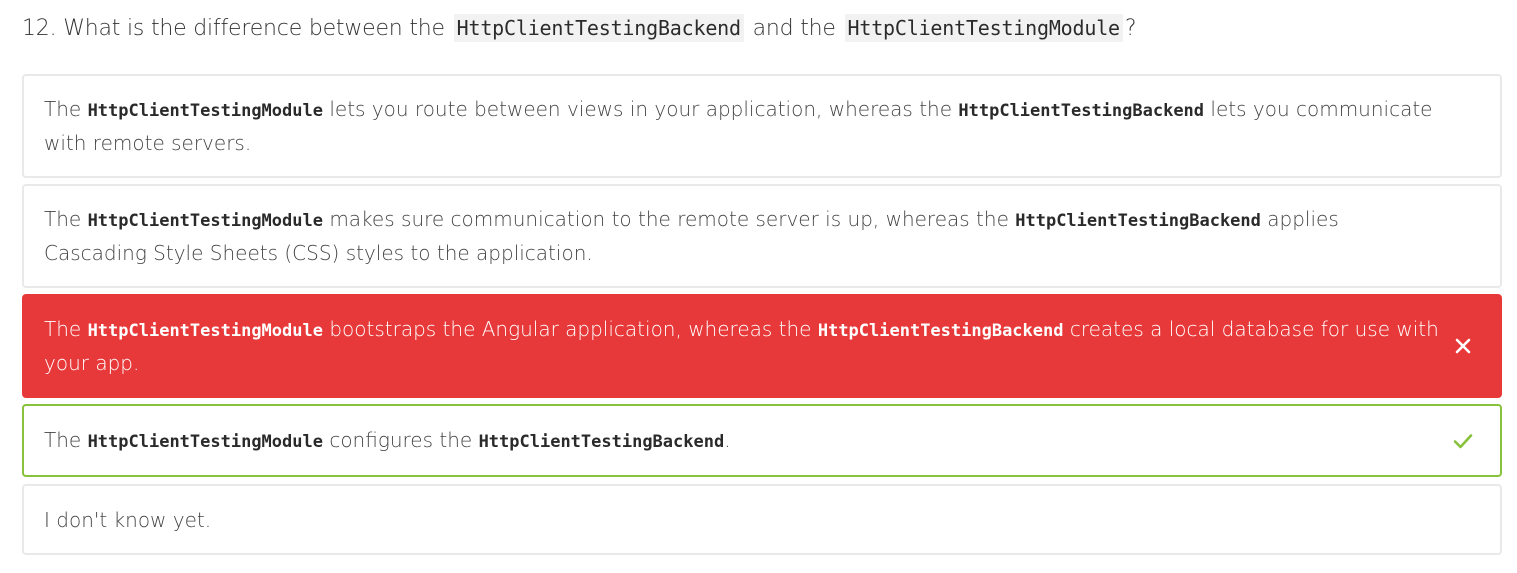 The height and width of the screenshot is (573, 1517). Describe the element at coordinates (254, 28) in the screenshot. I see `question-text-pre: What is the difference between the` at that location.